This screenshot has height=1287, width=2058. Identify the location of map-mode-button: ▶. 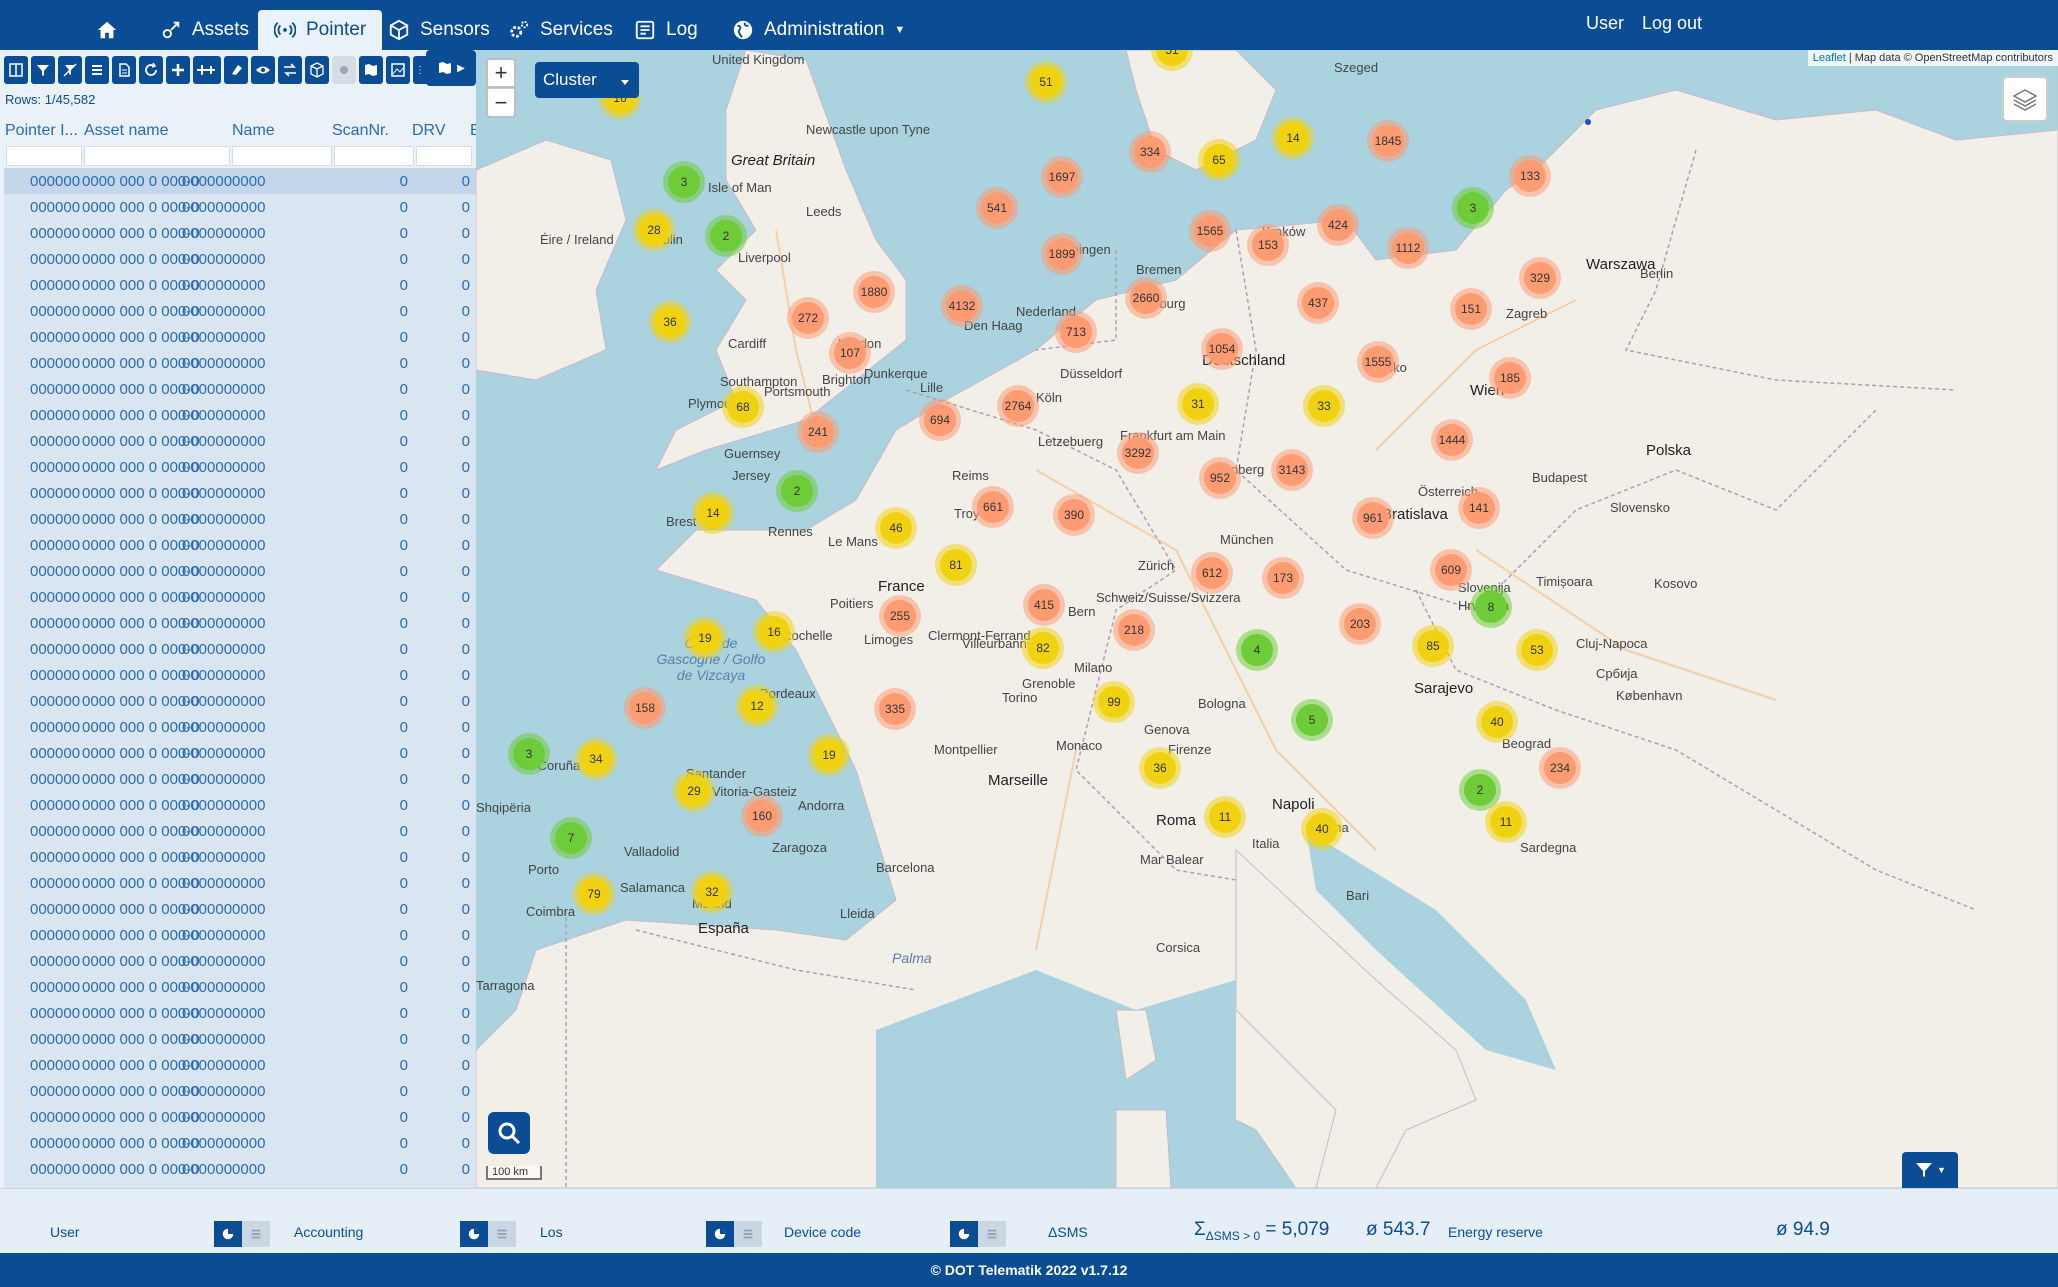
(451, 68).